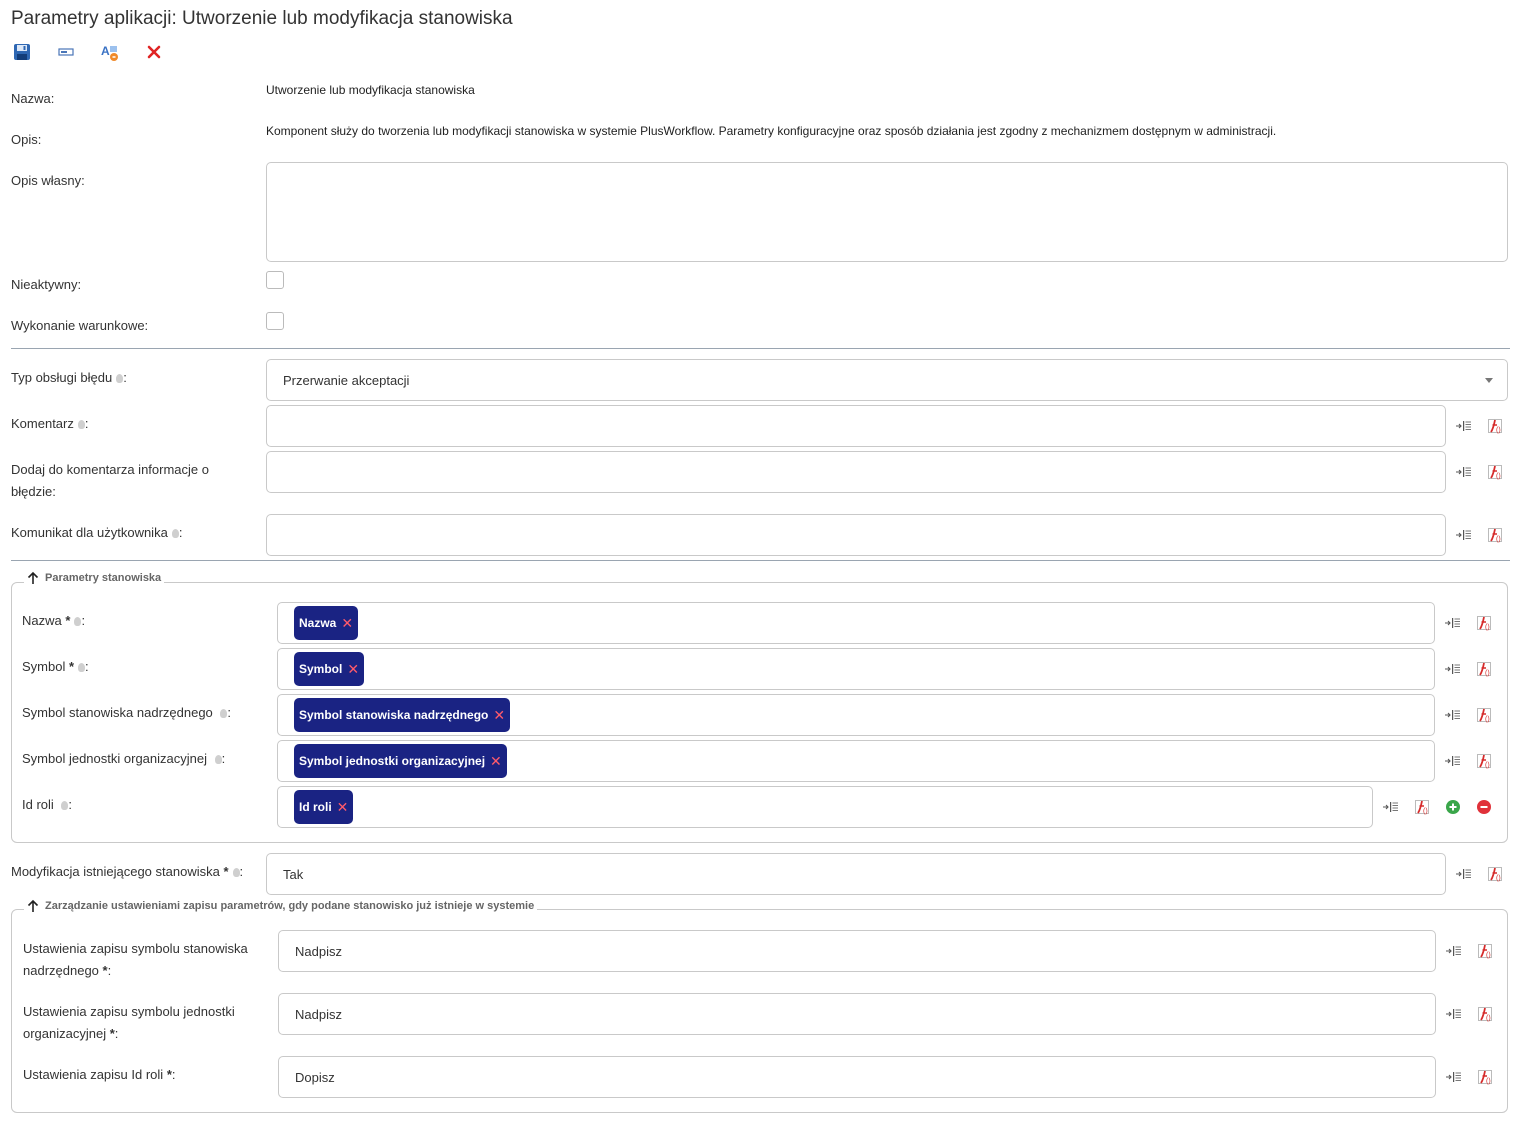 This screenshot has width=1528, height=1134. I want to click on close-icon, so click(154, 52).